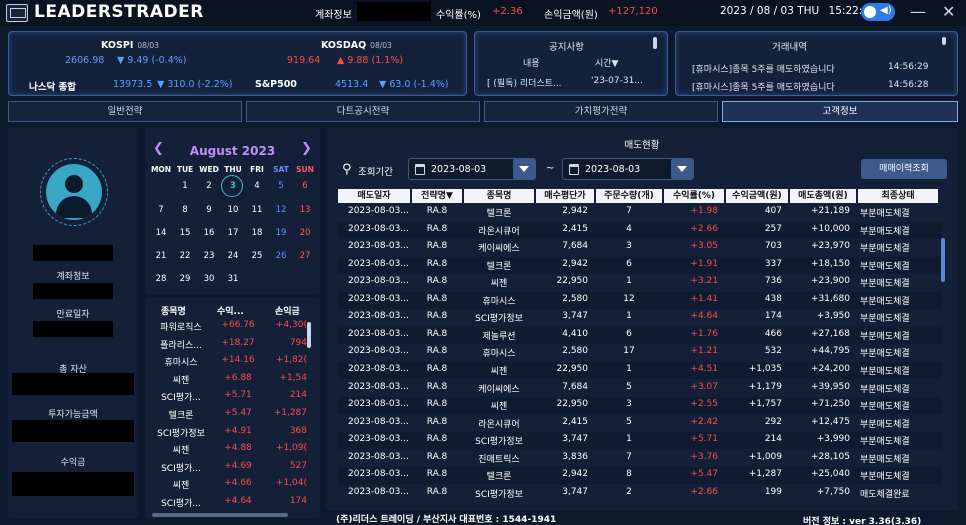  Describe the element at coordinates (161, 279) in the screenshot. I see `calendar-day: 28` at that location.